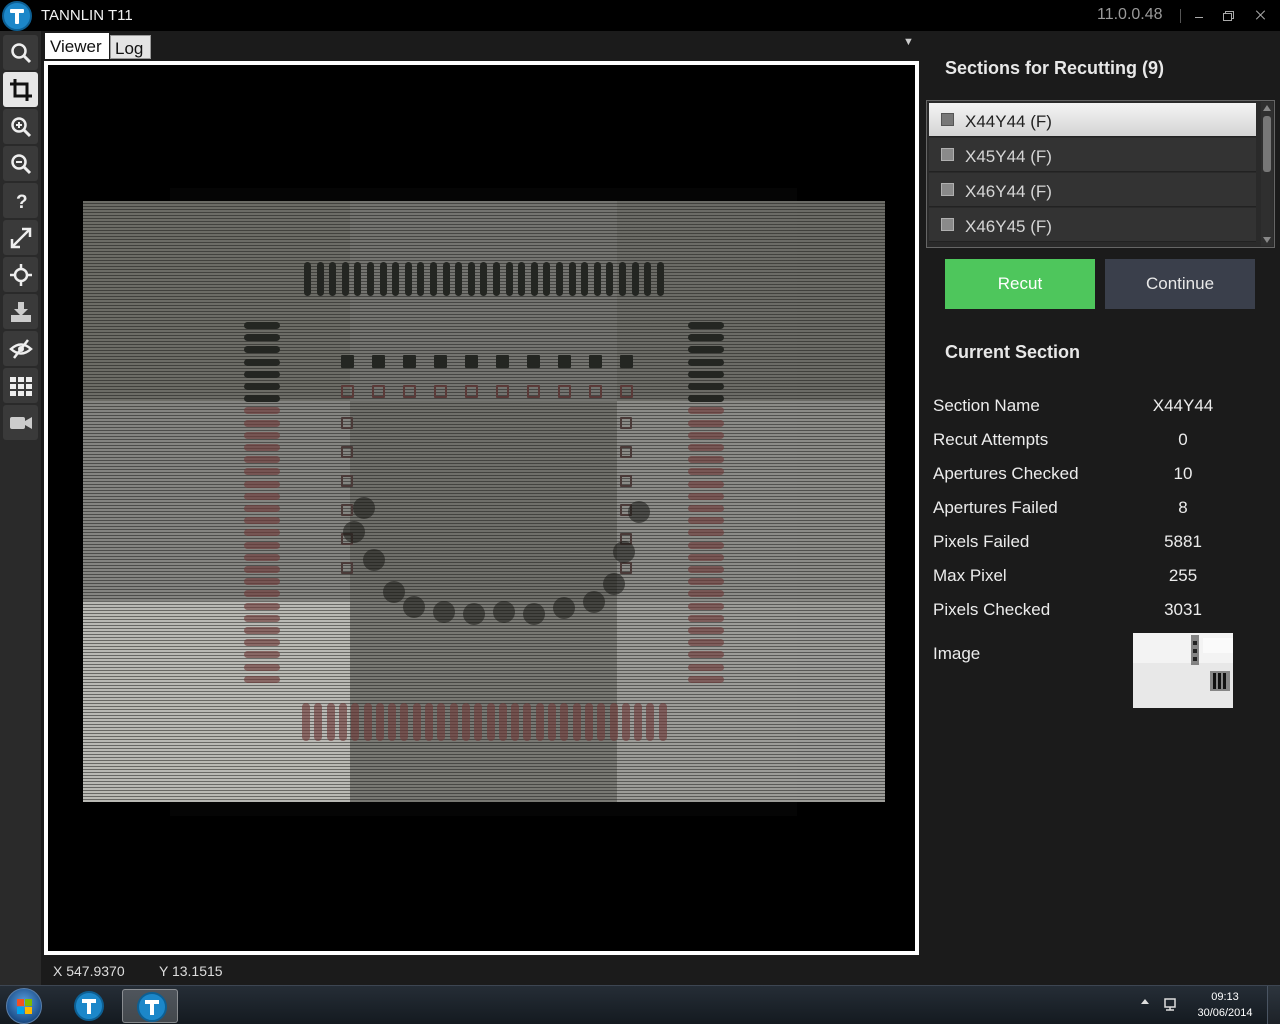 The image size is (1280, 1024). I want to click on crosshair-icon, so click(21, 275).